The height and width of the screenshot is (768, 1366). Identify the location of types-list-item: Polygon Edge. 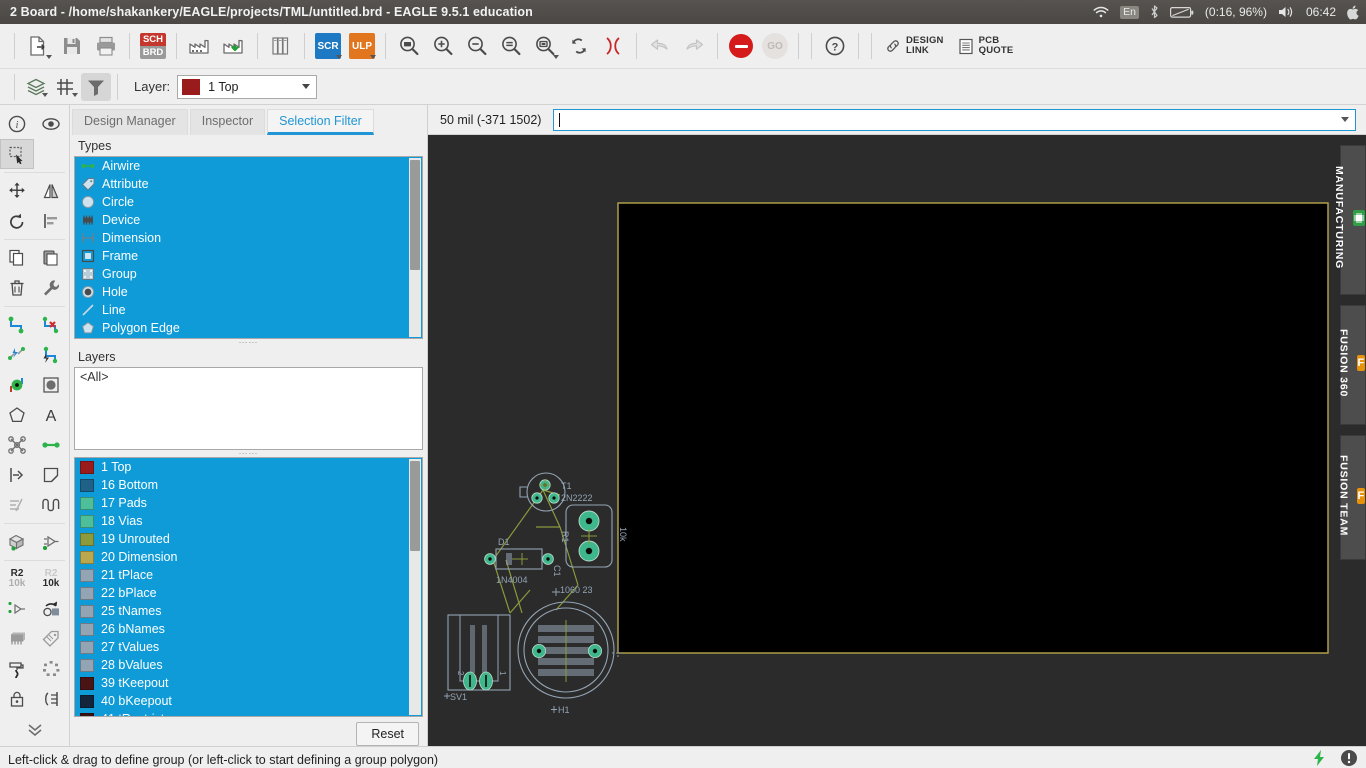
(248, 328).